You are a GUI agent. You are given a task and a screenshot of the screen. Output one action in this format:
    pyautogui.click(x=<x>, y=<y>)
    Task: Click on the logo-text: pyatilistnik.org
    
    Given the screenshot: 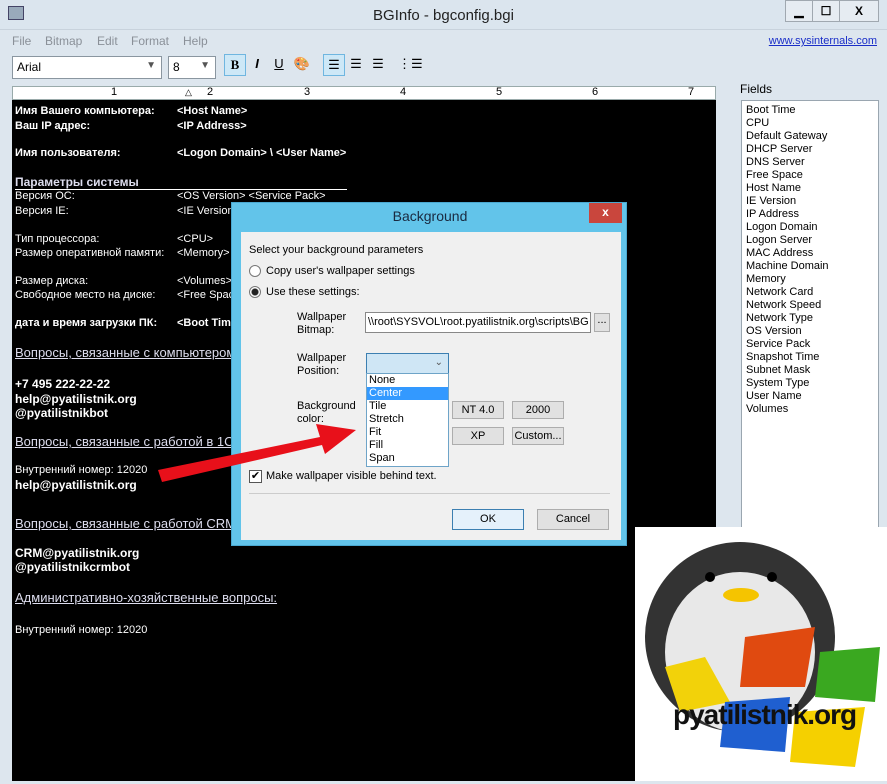 What is the action you would take?
    pyautogui.click(x=765, y=714)
    